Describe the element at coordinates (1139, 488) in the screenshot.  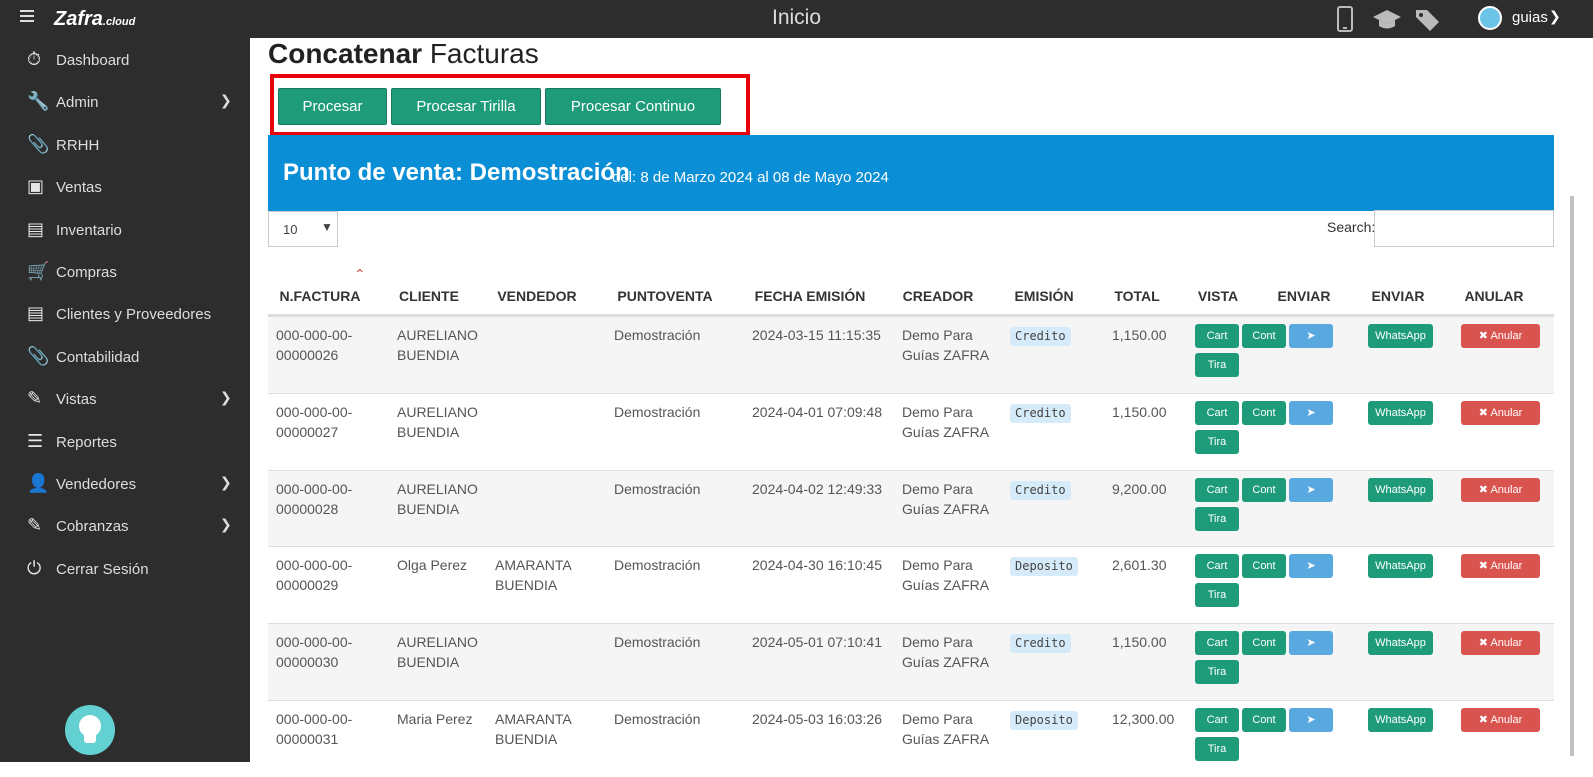
I see `total: 9,200.00` at that location.